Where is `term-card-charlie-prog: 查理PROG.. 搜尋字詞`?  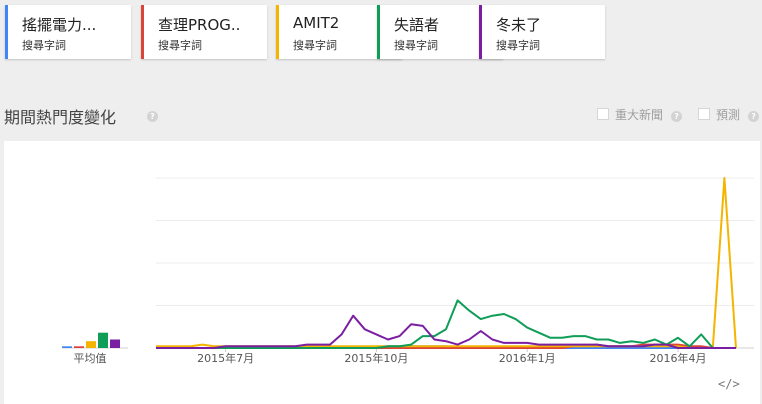 term-card-charlie-prog: 查理PROG.. 搜尋字詞 is located at coordinates (204, 32).